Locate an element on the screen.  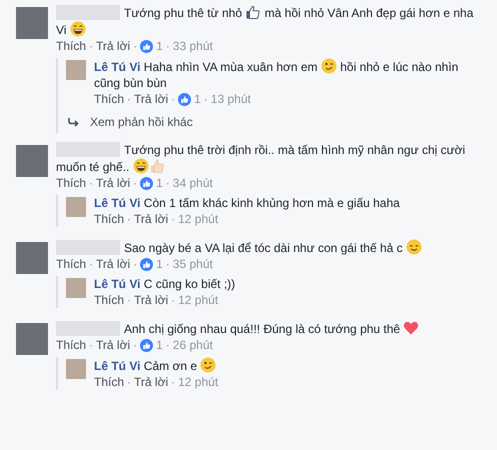
more-replies-link: Xem phản hồi khác is located at coordinates (141, 122).